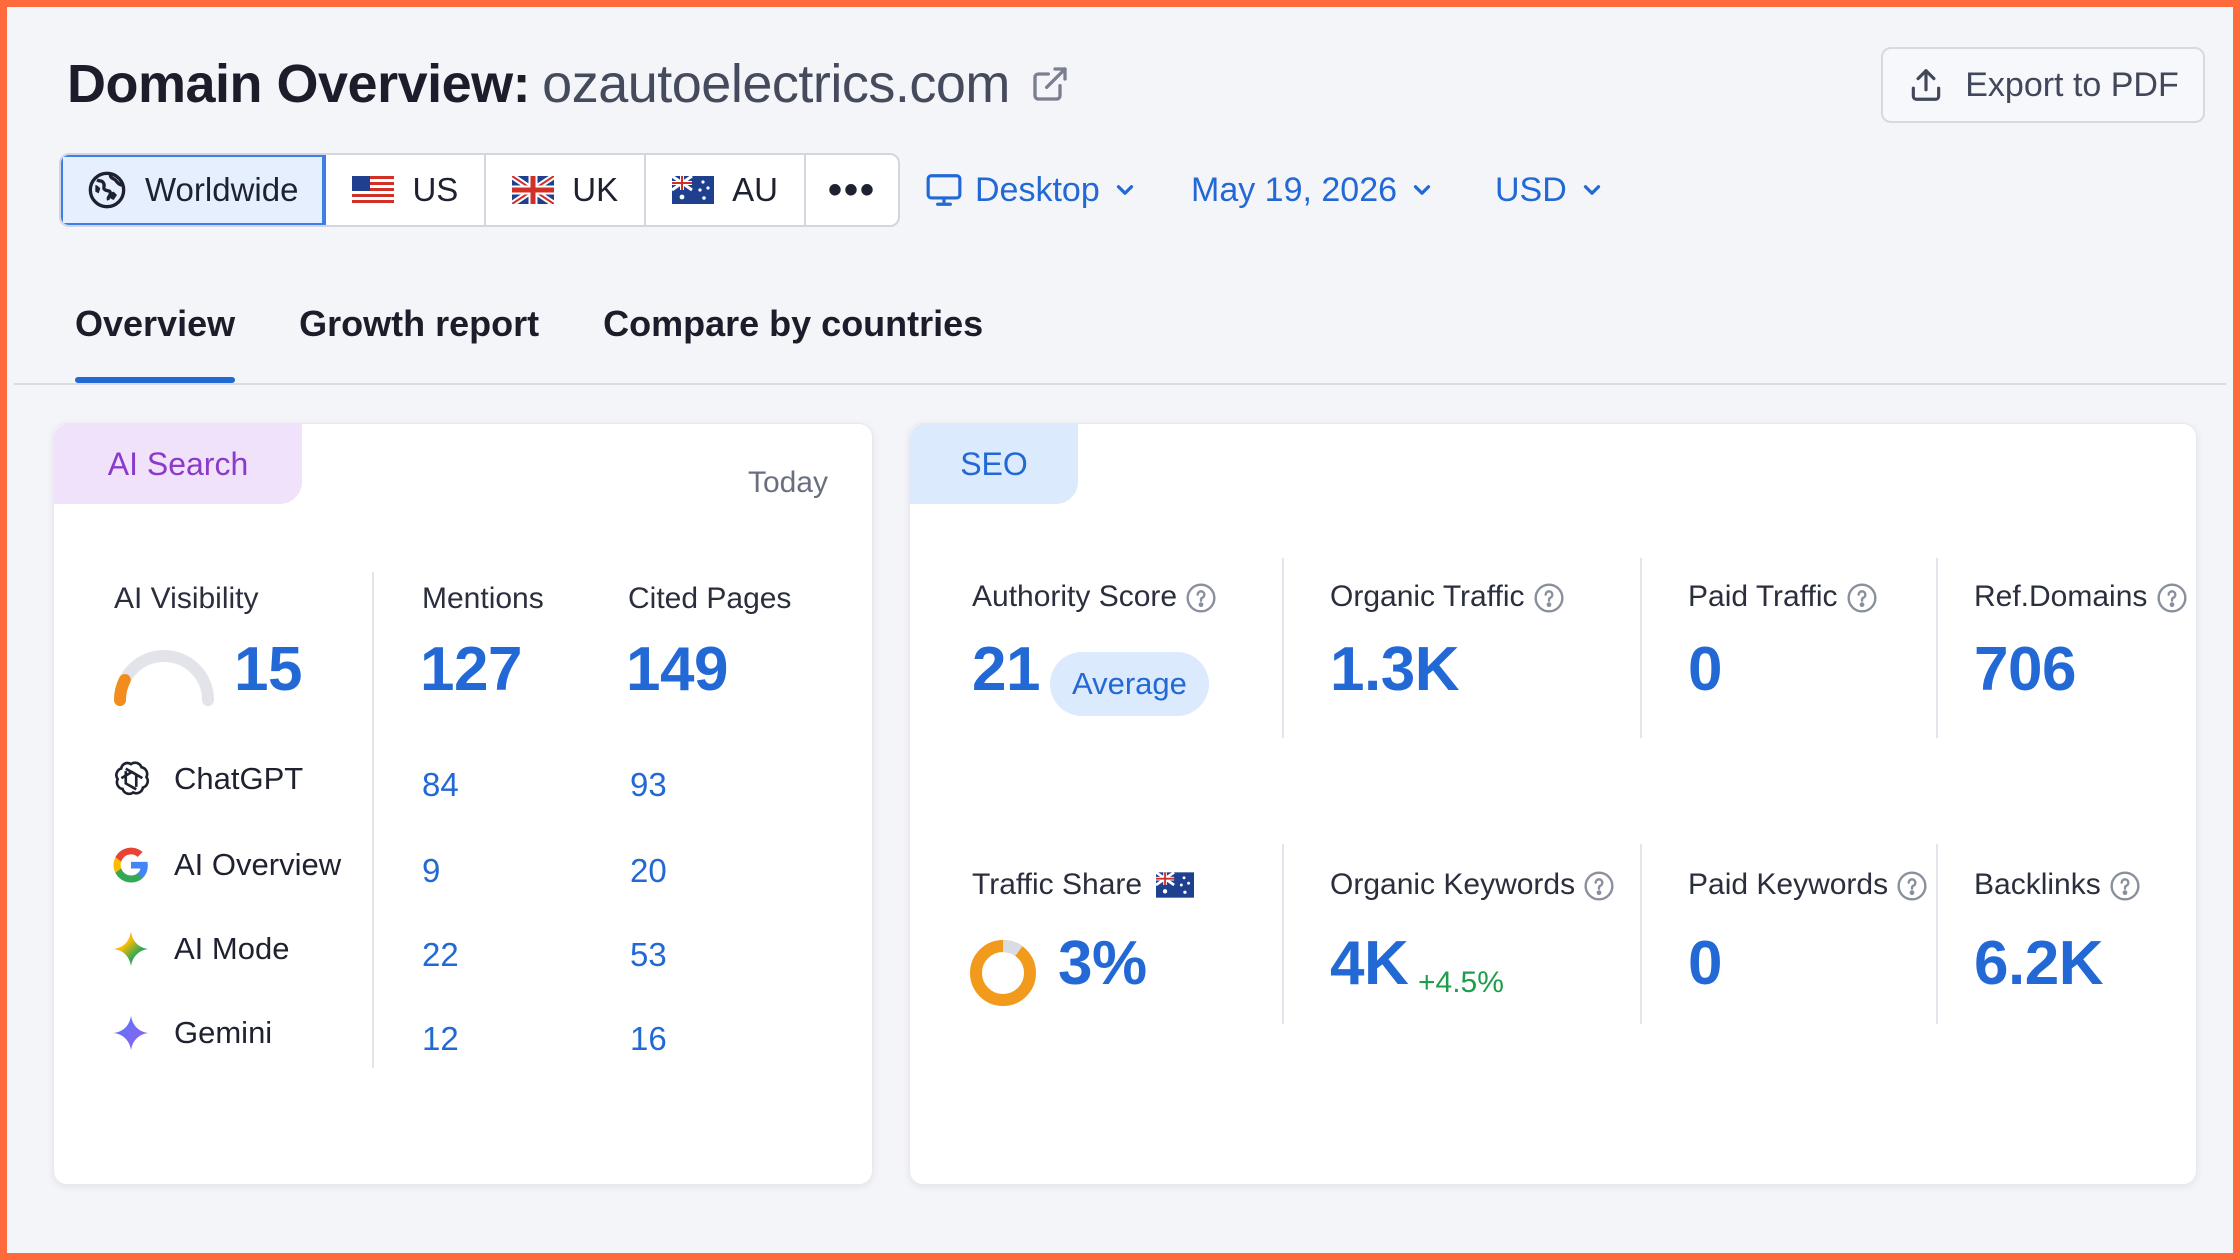 The width and height of the screenshot is (2240, 1260). Describe the element at coordinates (107, 190) in the screenshot. I see `globe-icon` at that location.